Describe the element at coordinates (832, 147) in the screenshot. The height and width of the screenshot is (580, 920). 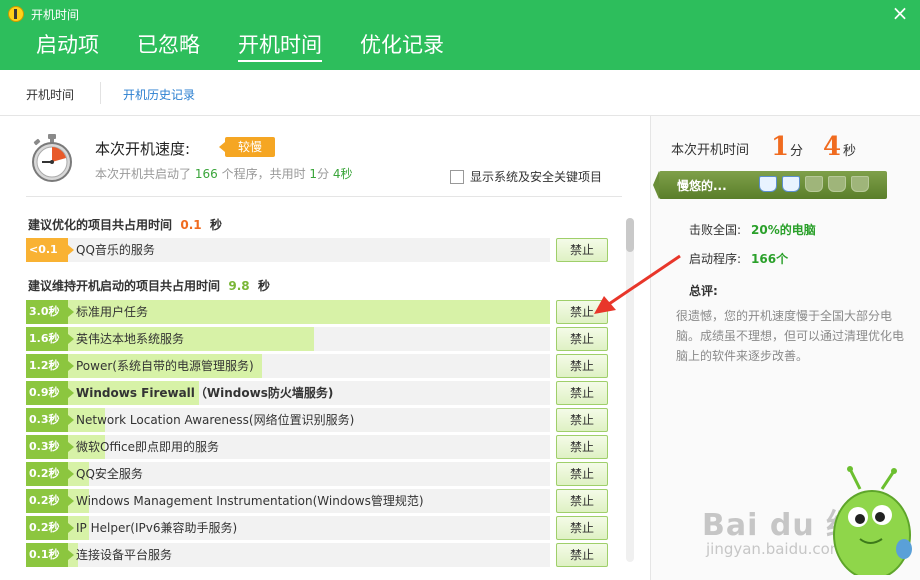
I see `side-seconds-value: 4` at that location.